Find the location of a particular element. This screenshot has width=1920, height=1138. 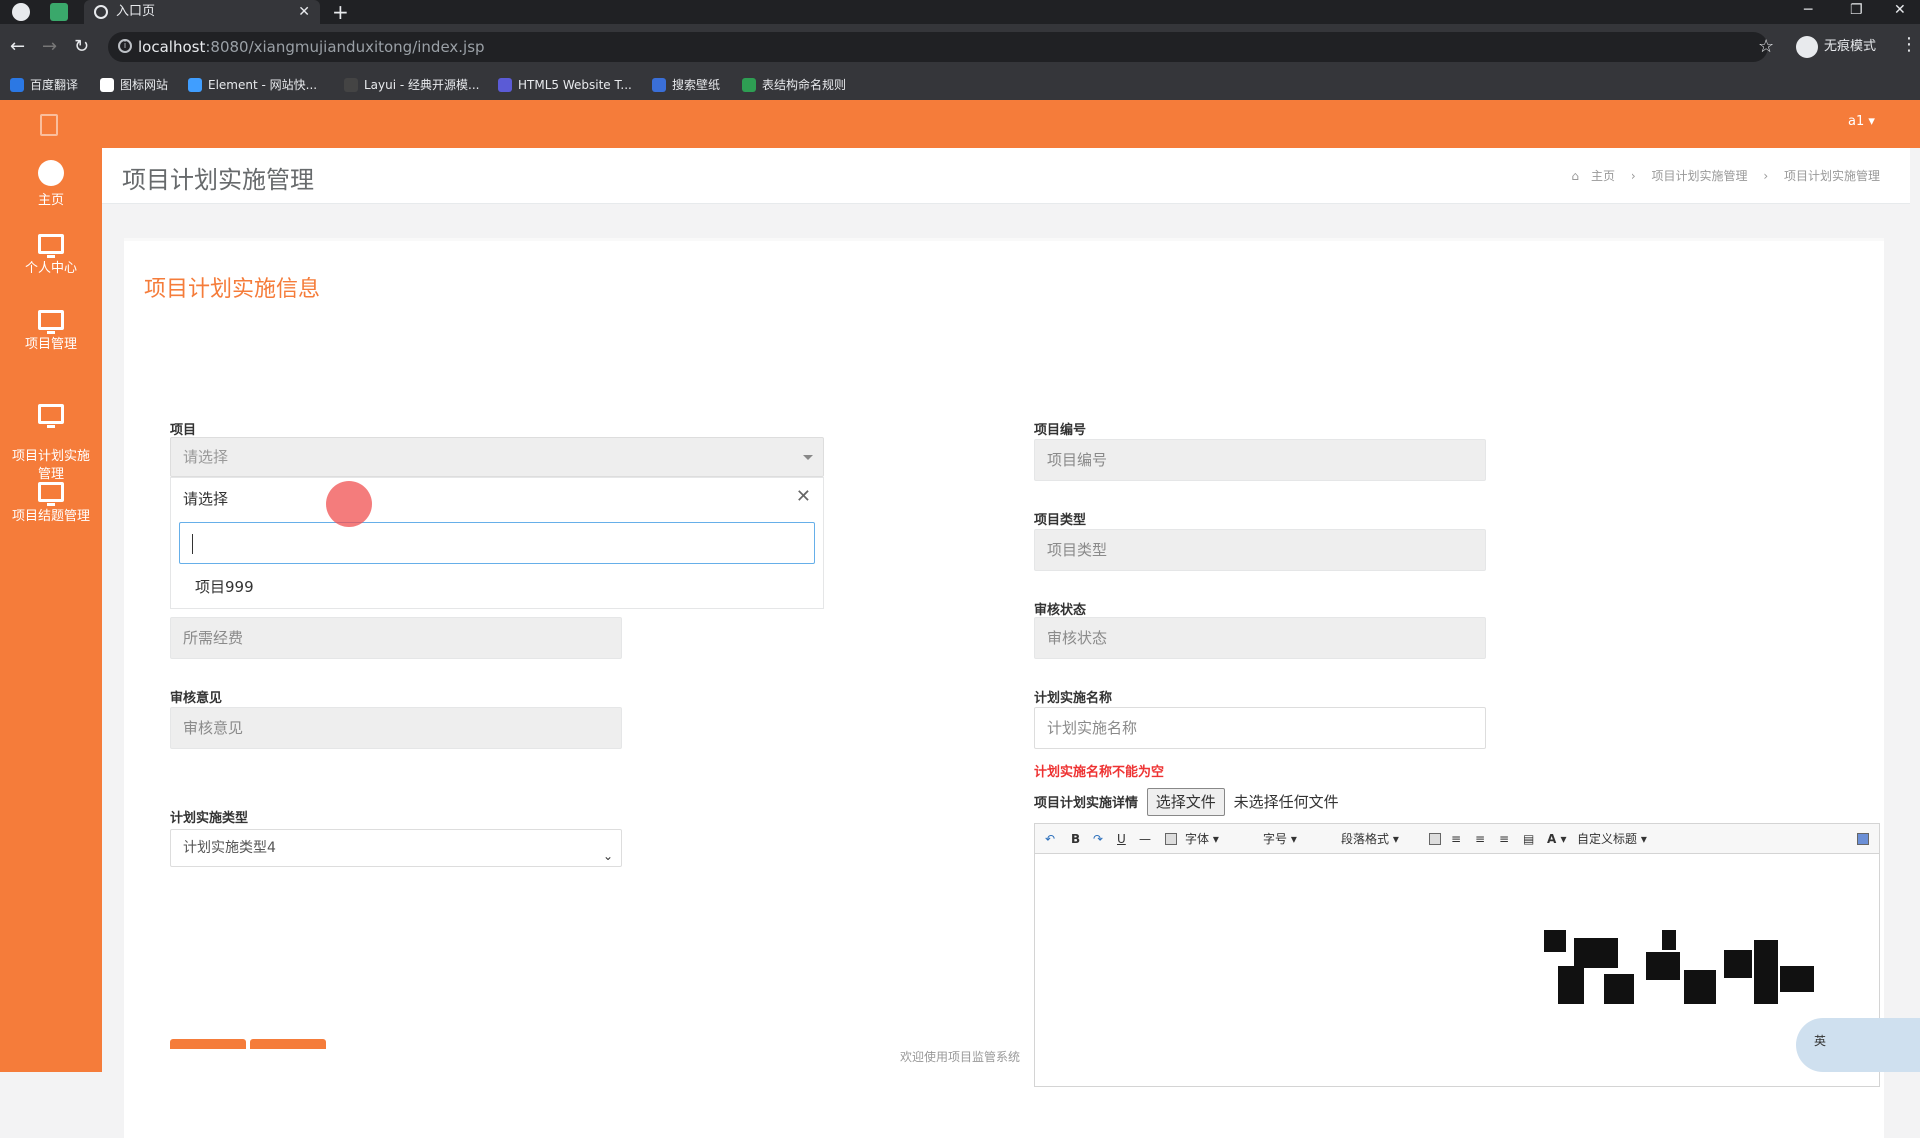

sidebar-item-plan-implementation: 项目计划实施 管理 is located at coordinates (51, 435).